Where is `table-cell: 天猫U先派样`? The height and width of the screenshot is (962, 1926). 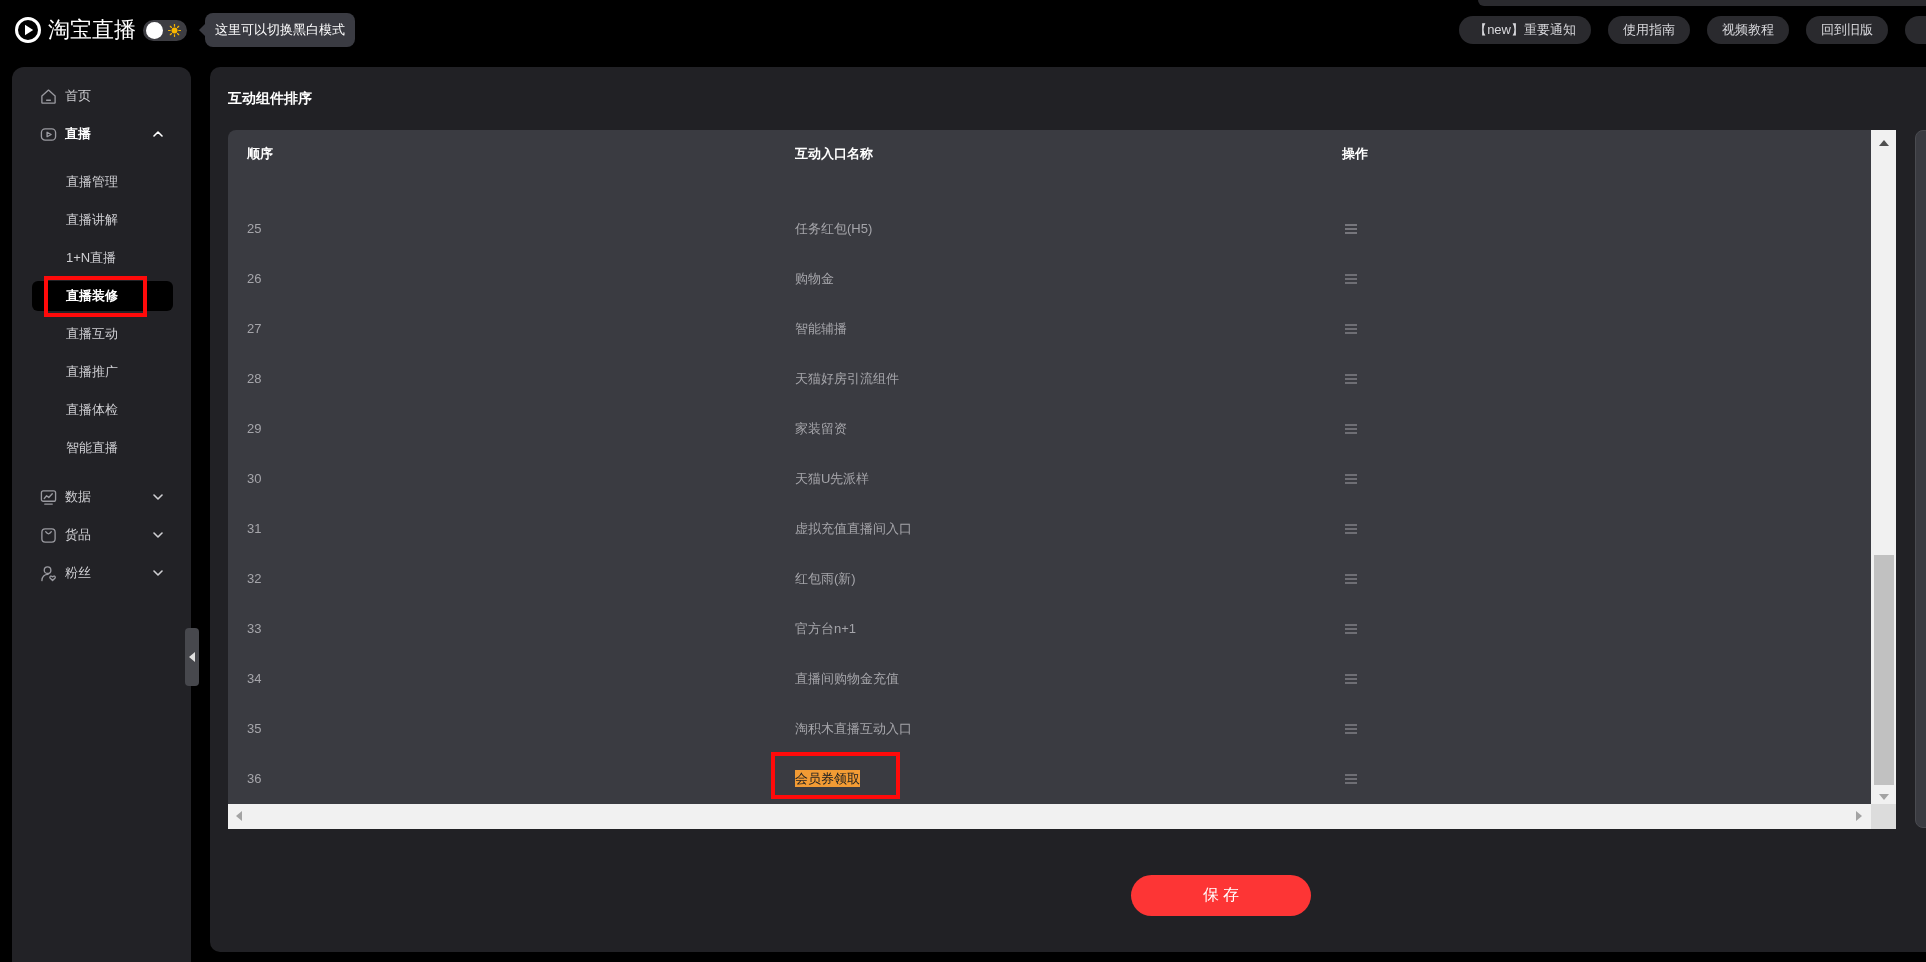
table-cell: 天猫U先派样 is located at coordinates (832, 478).